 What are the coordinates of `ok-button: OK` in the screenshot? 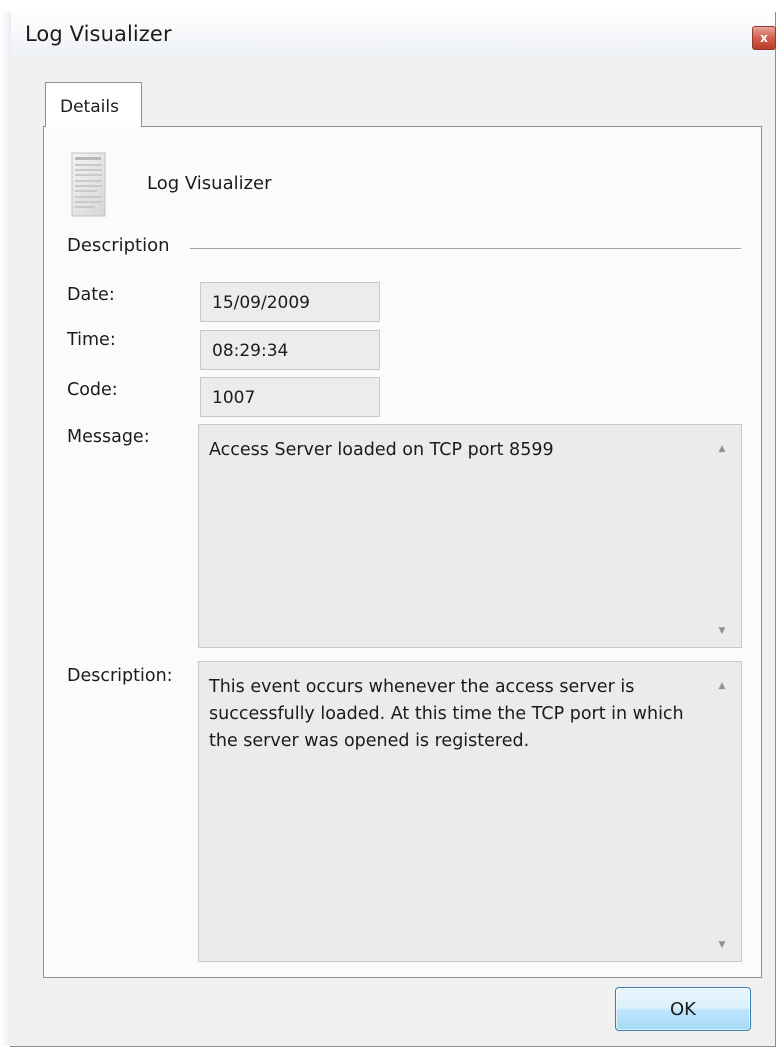 It's located at (683, 1009).